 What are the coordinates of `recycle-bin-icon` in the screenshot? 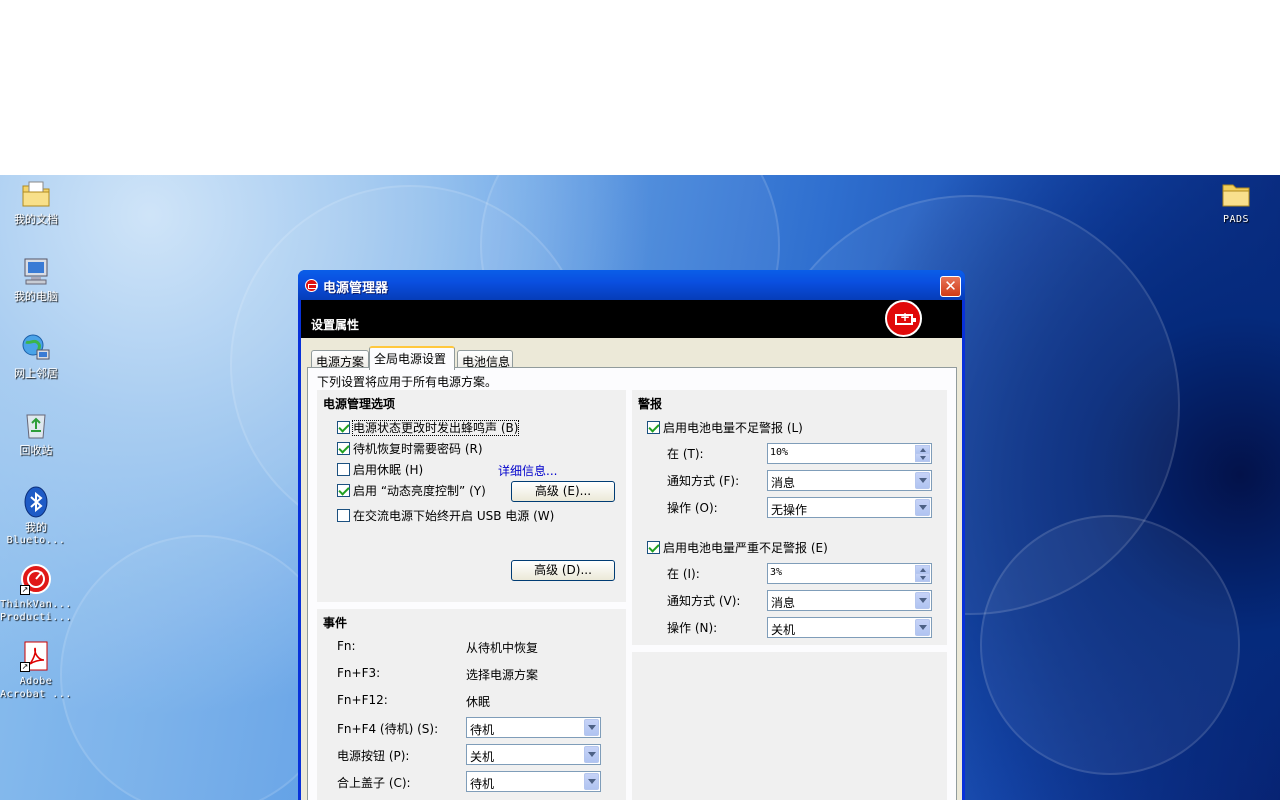 It's located at (36, 425).